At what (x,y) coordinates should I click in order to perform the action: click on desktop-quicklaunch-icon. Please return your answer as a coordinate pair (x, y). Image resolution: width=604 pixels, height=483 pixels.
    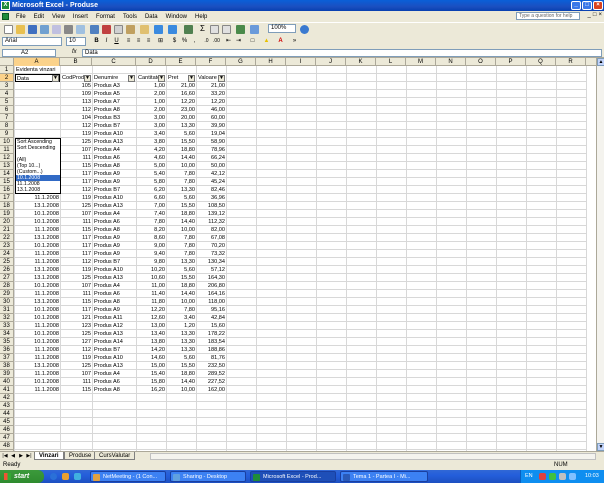
    Looking at the image, I should click on (65, 476).